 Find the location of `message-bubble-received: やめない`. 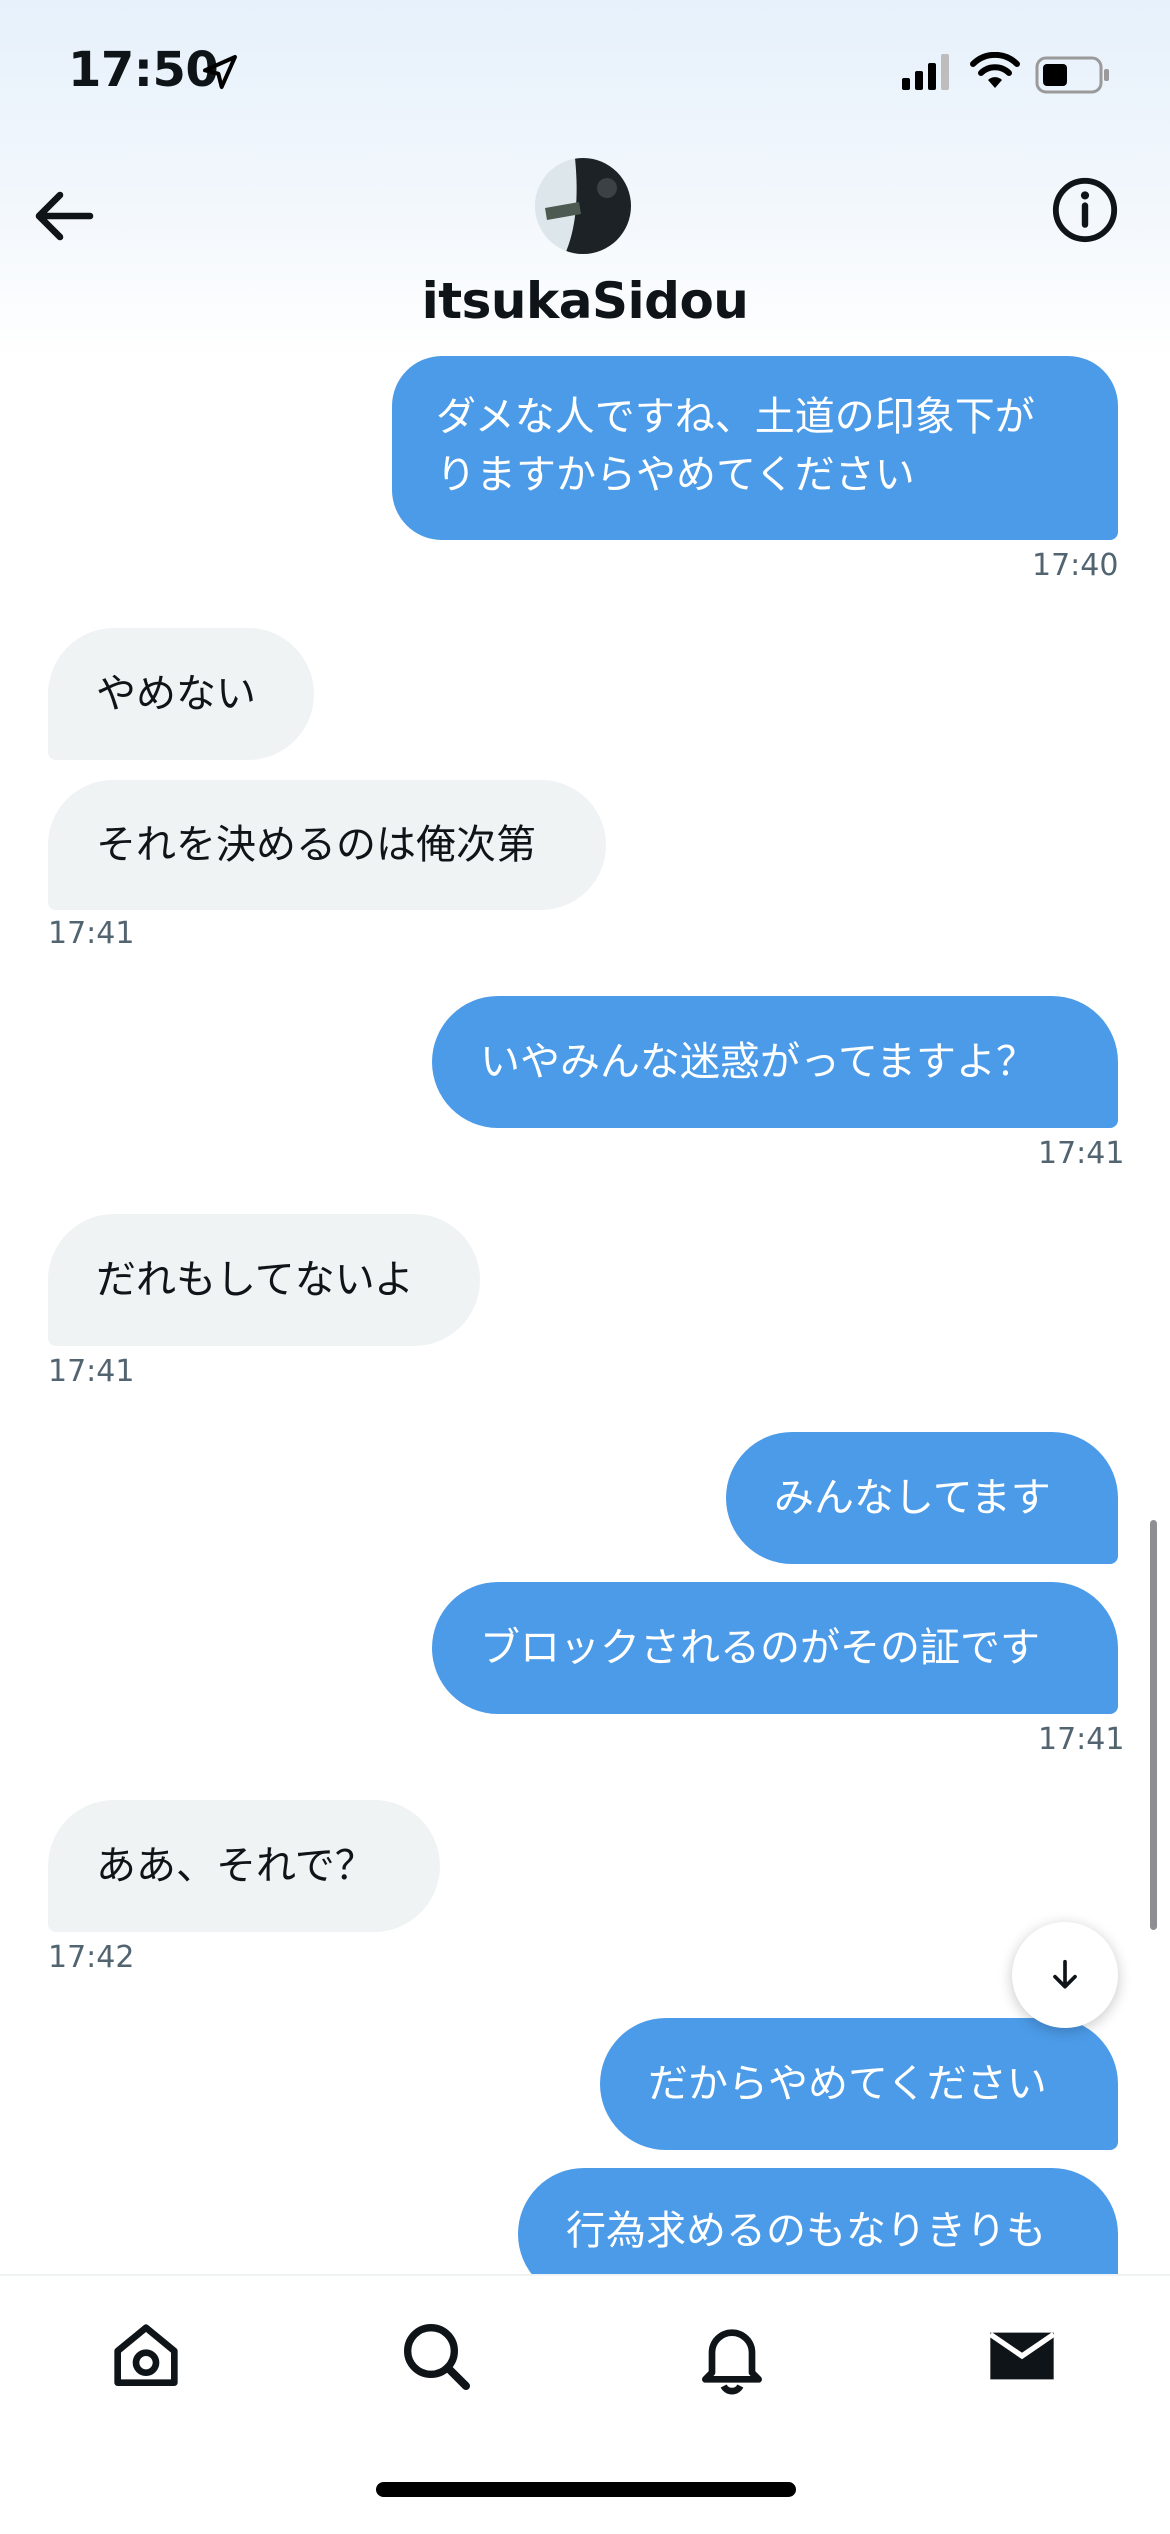

message-bubble-received: やめない is located at coordinates (181, 694).